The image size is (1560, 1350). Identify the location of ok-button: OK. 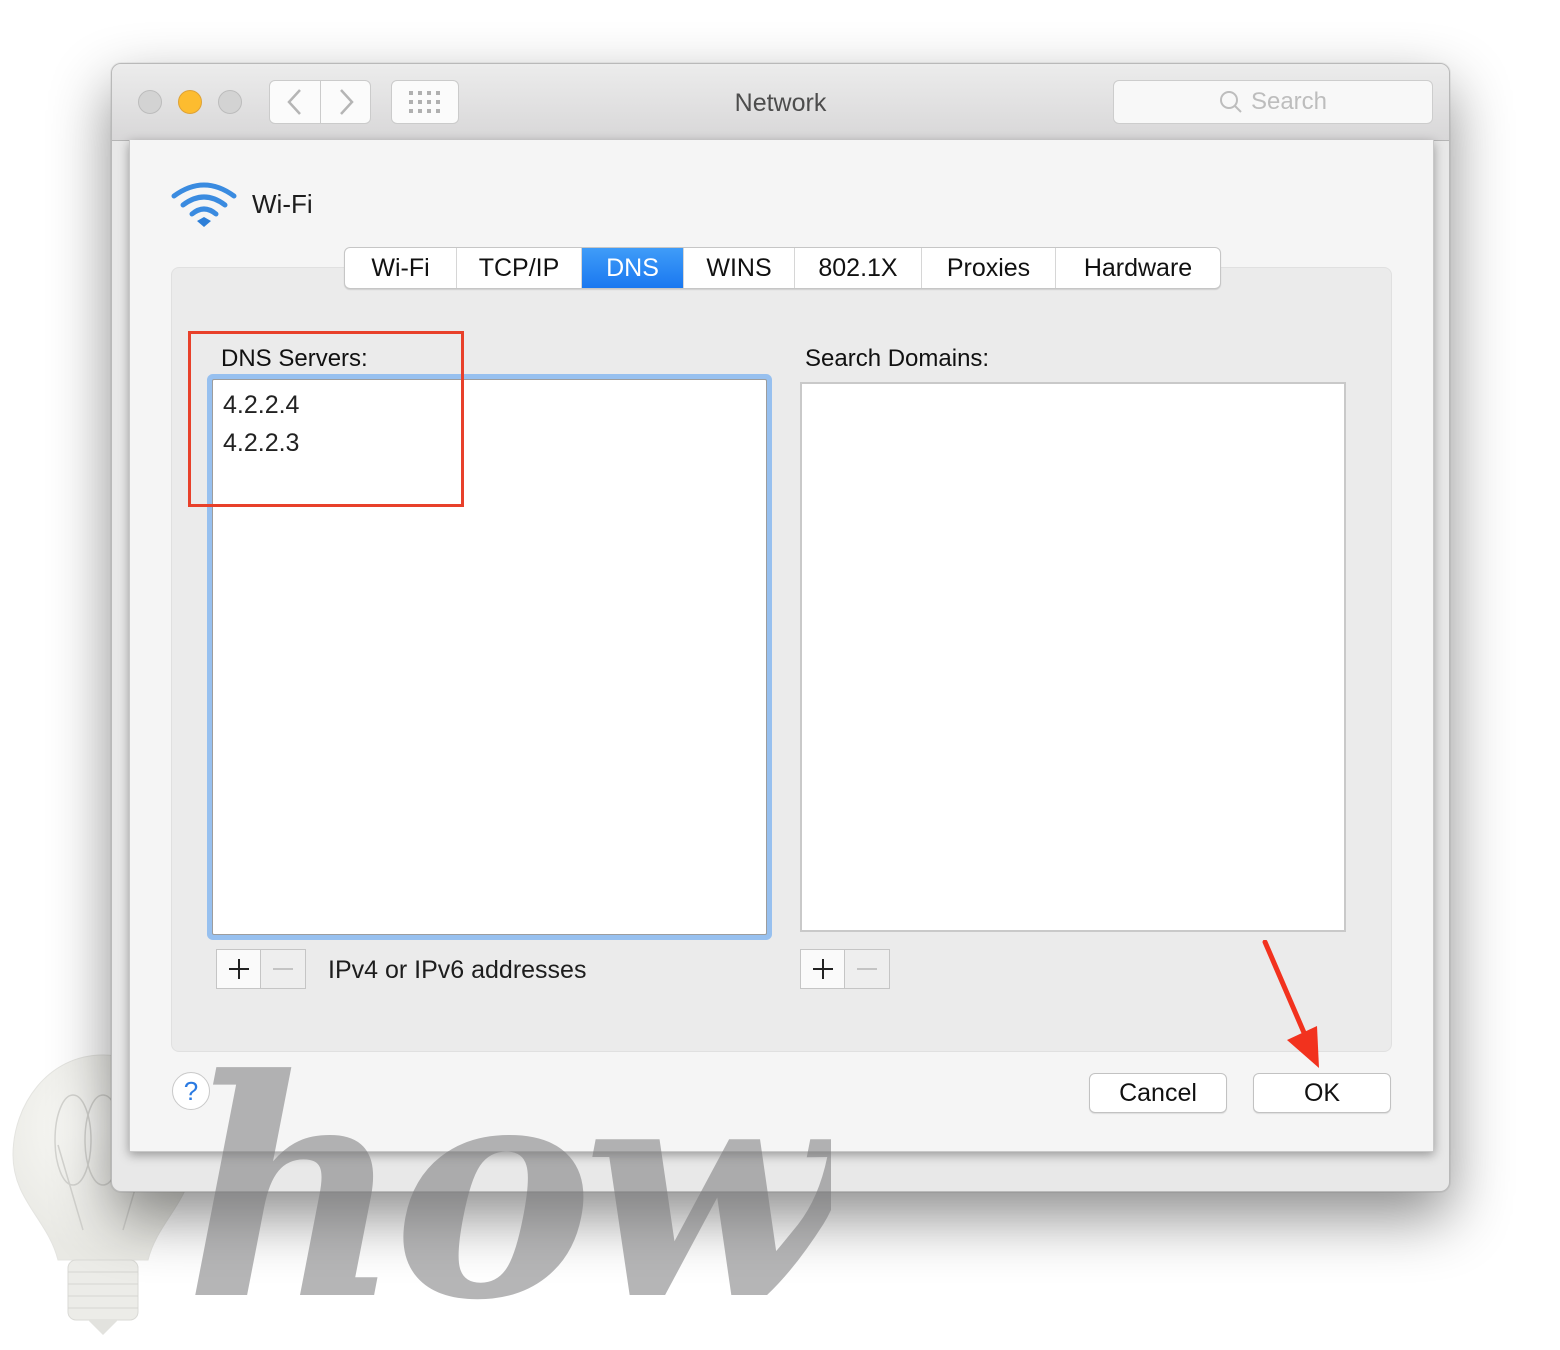
(1322, 1093).